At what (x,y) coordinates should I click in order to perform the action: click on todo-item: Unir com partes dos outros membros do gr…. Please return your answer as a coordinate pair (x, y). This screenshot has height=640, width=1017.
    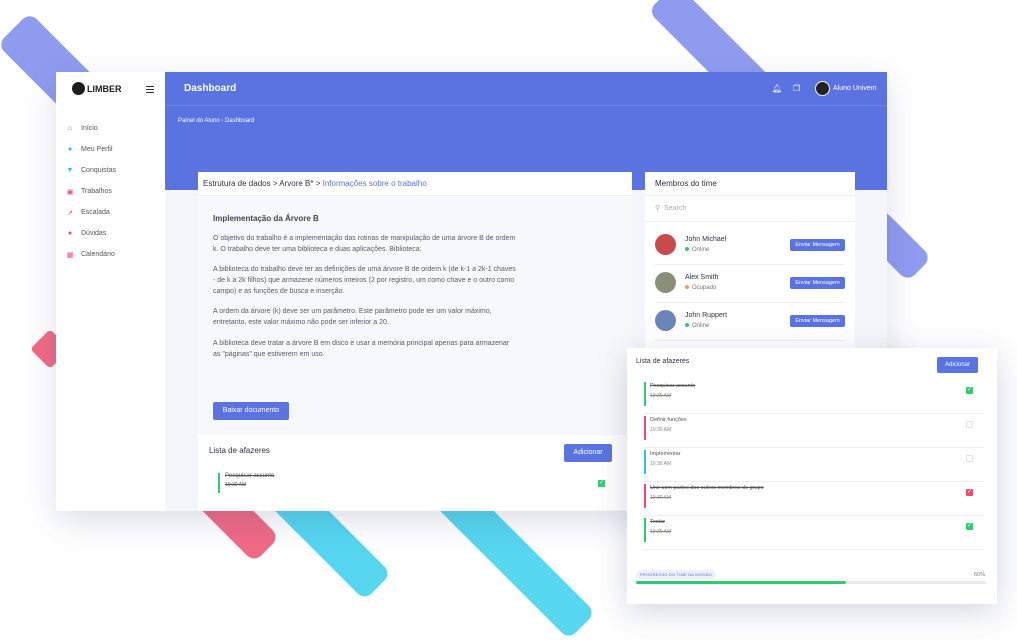
    Looking at the image, I should click on (814, 498).